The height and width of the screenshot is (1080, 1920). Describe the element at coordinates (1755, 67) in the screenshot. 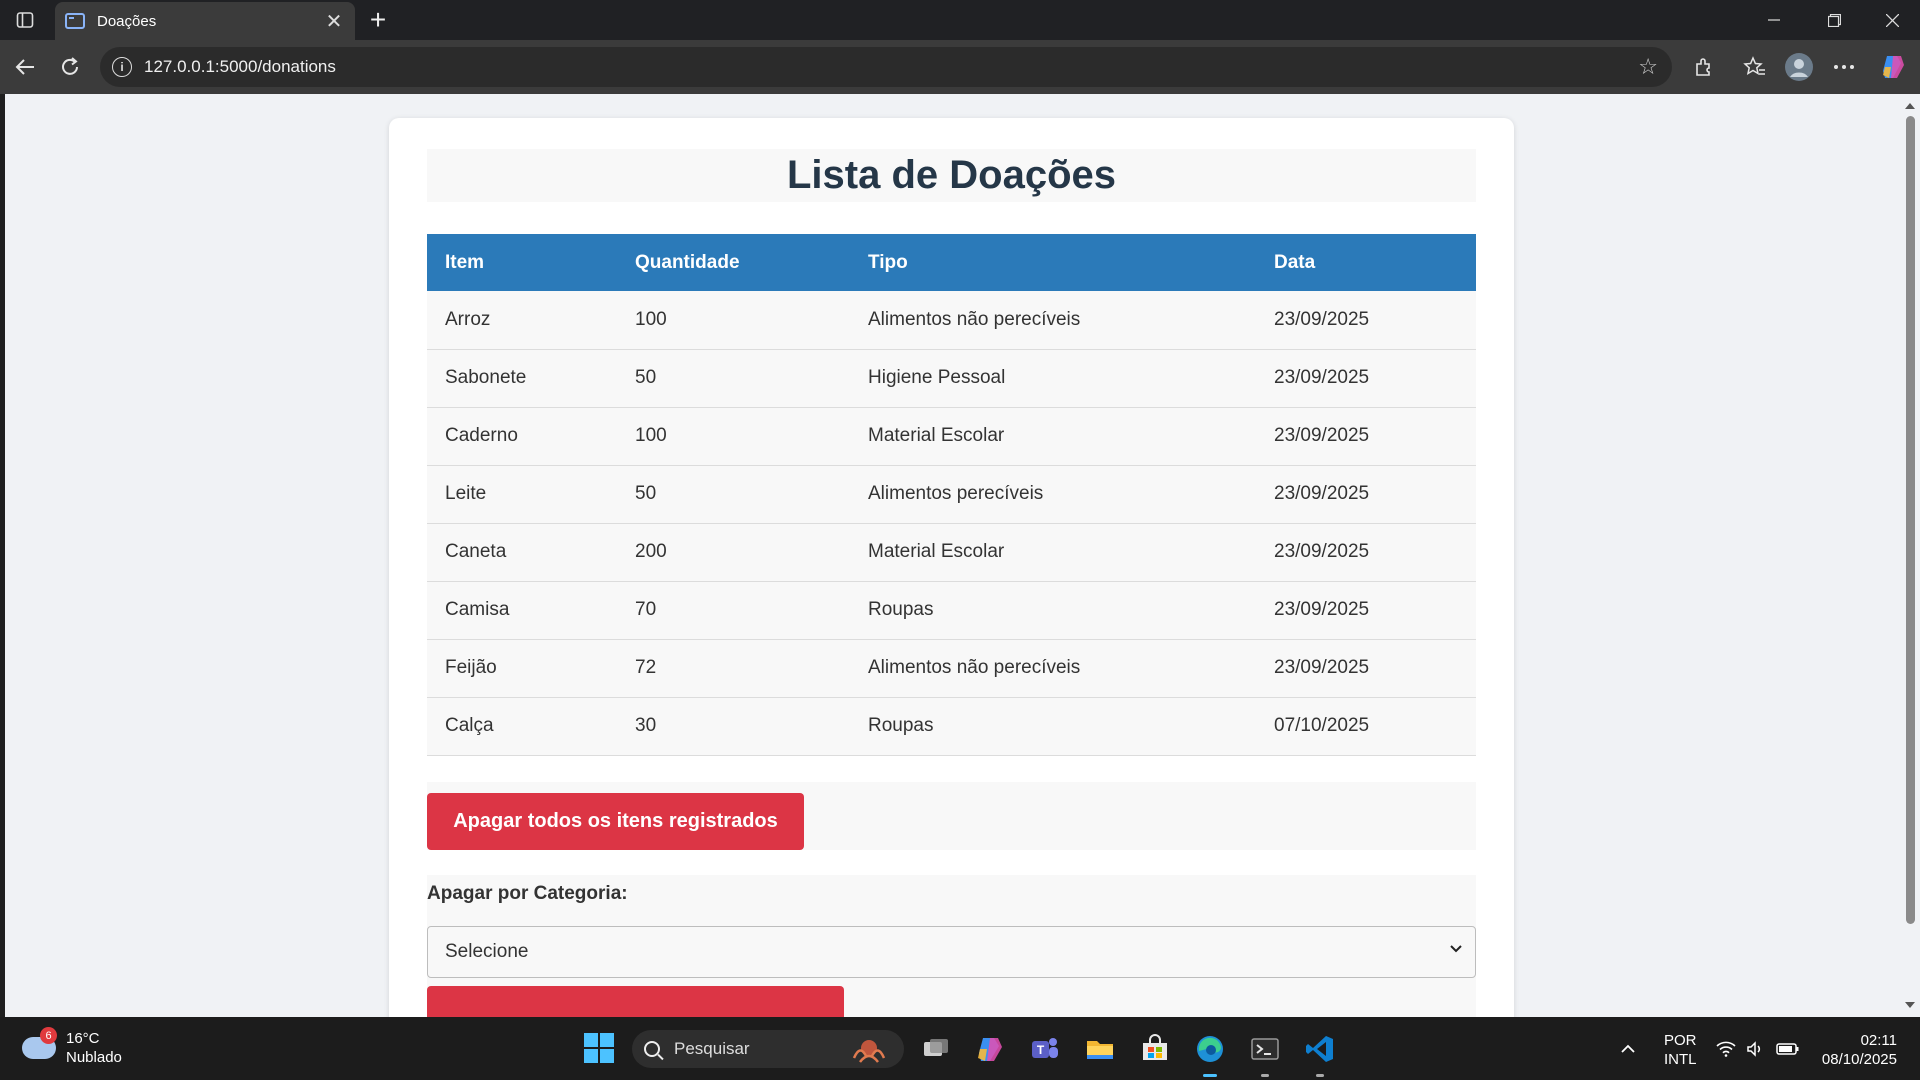

I see `favorites-icon` at that location.